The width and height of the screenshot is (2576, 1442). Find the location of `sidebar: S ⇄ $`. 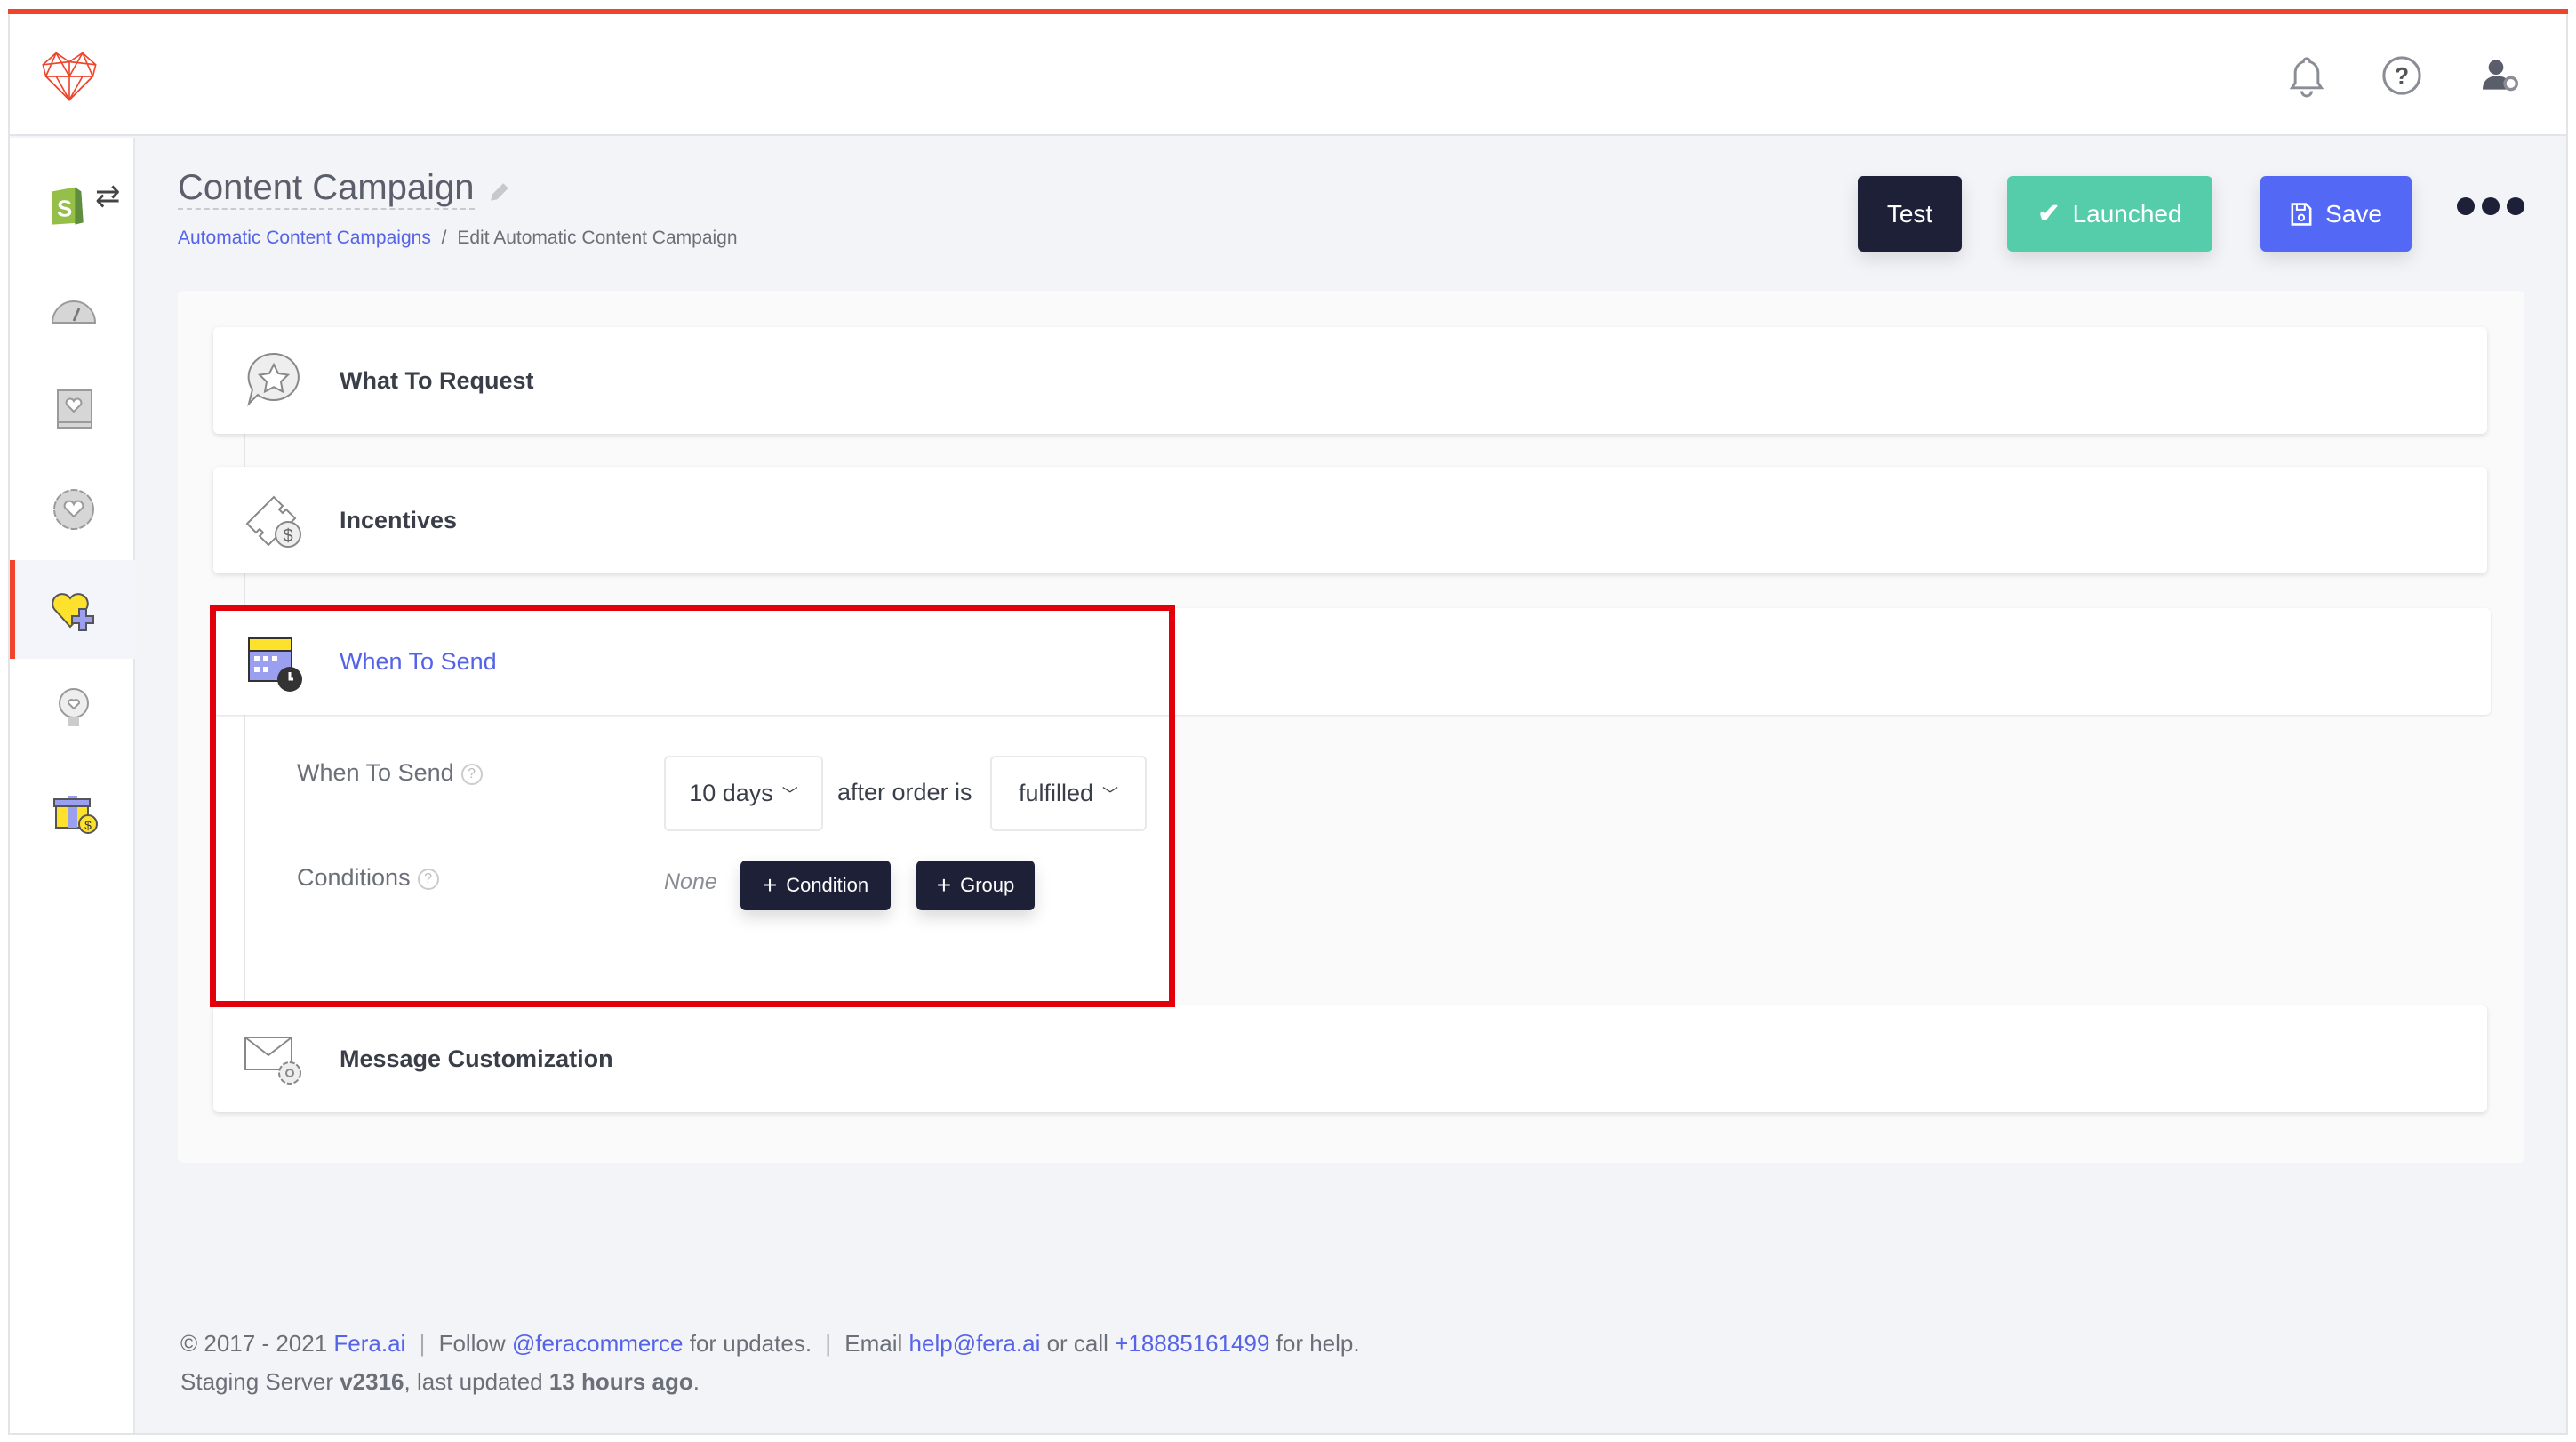

sidebar: S ⇄ $ is located at coordinates (72, 785).